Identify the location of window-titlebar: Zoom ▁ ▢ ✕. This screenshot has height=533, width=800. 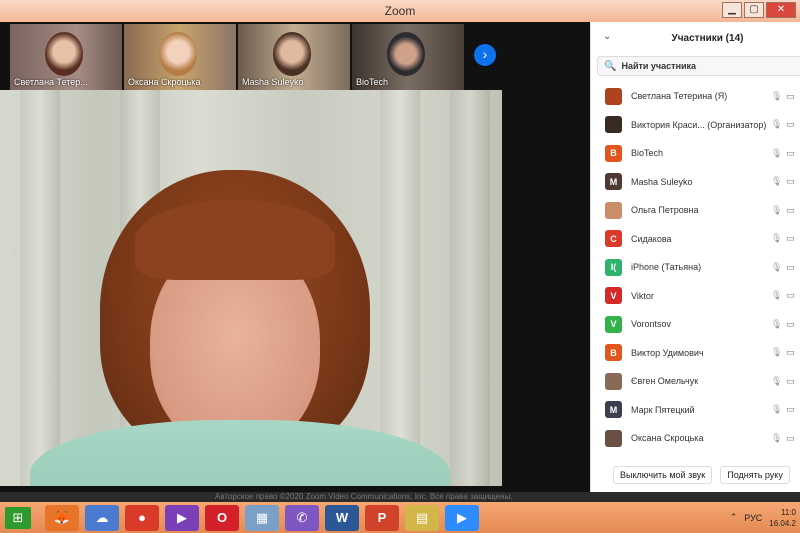
(400, 11).